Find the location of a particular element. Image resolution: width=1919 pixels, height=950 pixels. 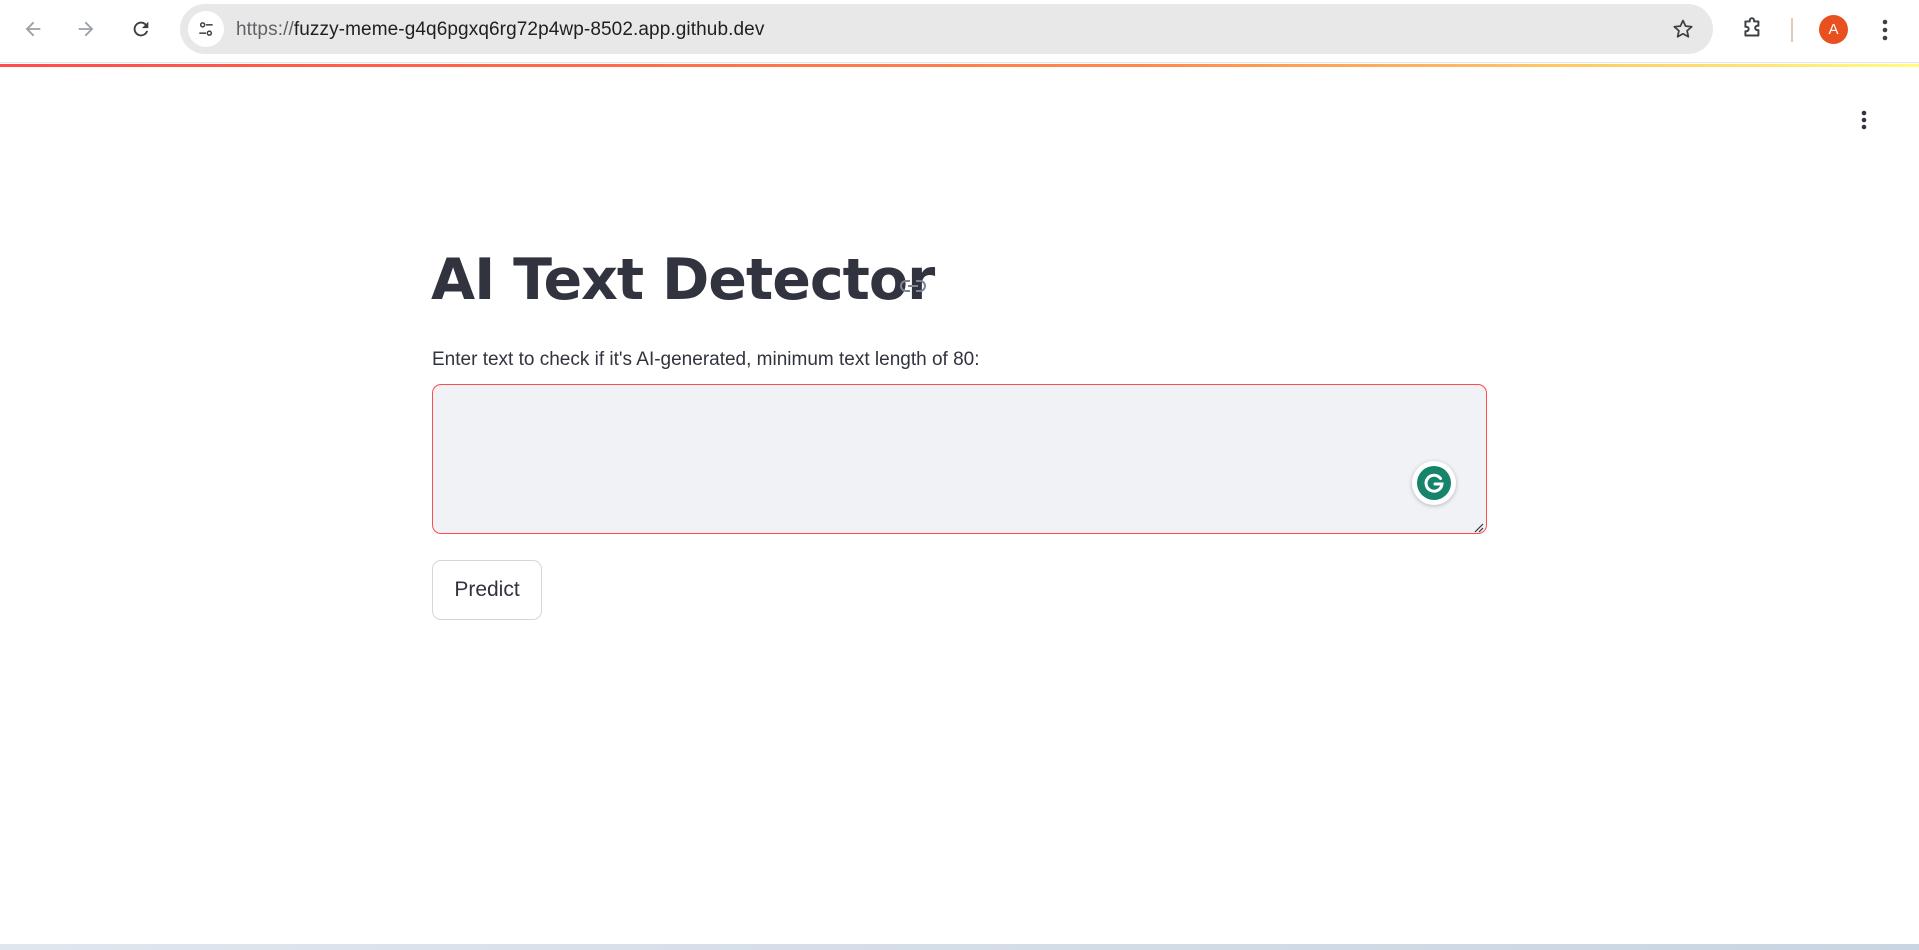

link-icon is located at coordinates (913, 286).